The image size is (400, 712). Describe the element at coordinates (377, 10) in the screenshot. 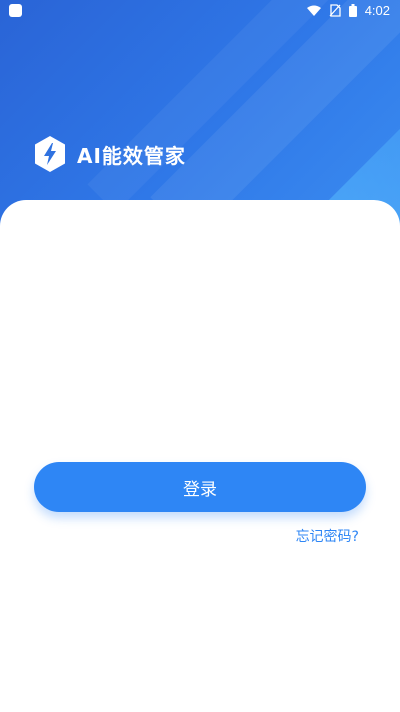

I see `status-time: 4:02` at that location.